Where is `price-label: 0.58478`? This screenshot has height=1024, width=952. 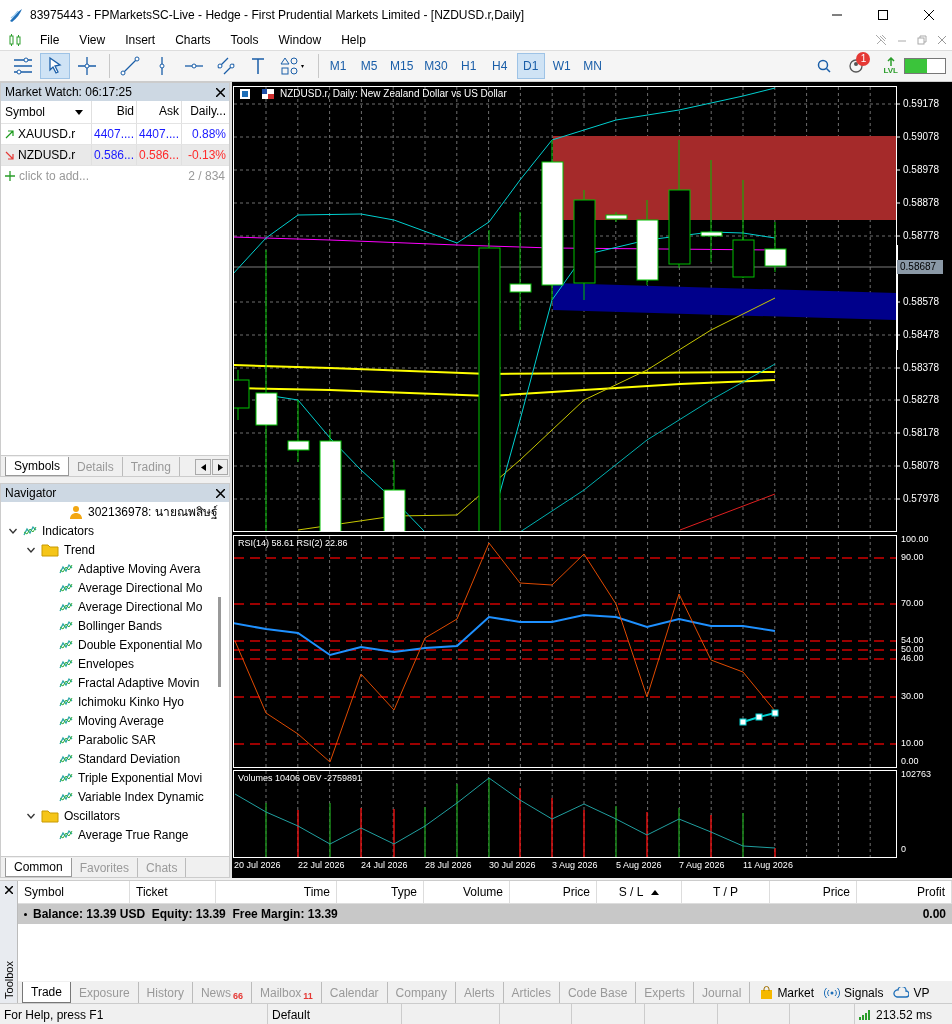 price-label: 0.58478 is located at coordinates (921, 334).